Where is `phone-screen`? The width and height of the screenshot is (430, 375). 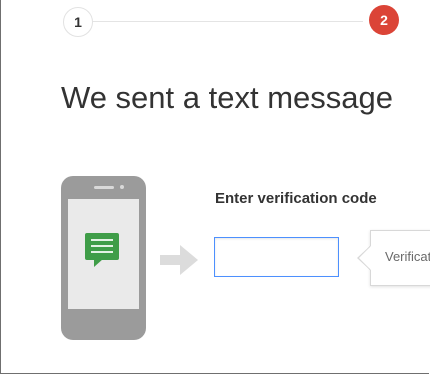
phone-screen is located at coordinates (103, 254).